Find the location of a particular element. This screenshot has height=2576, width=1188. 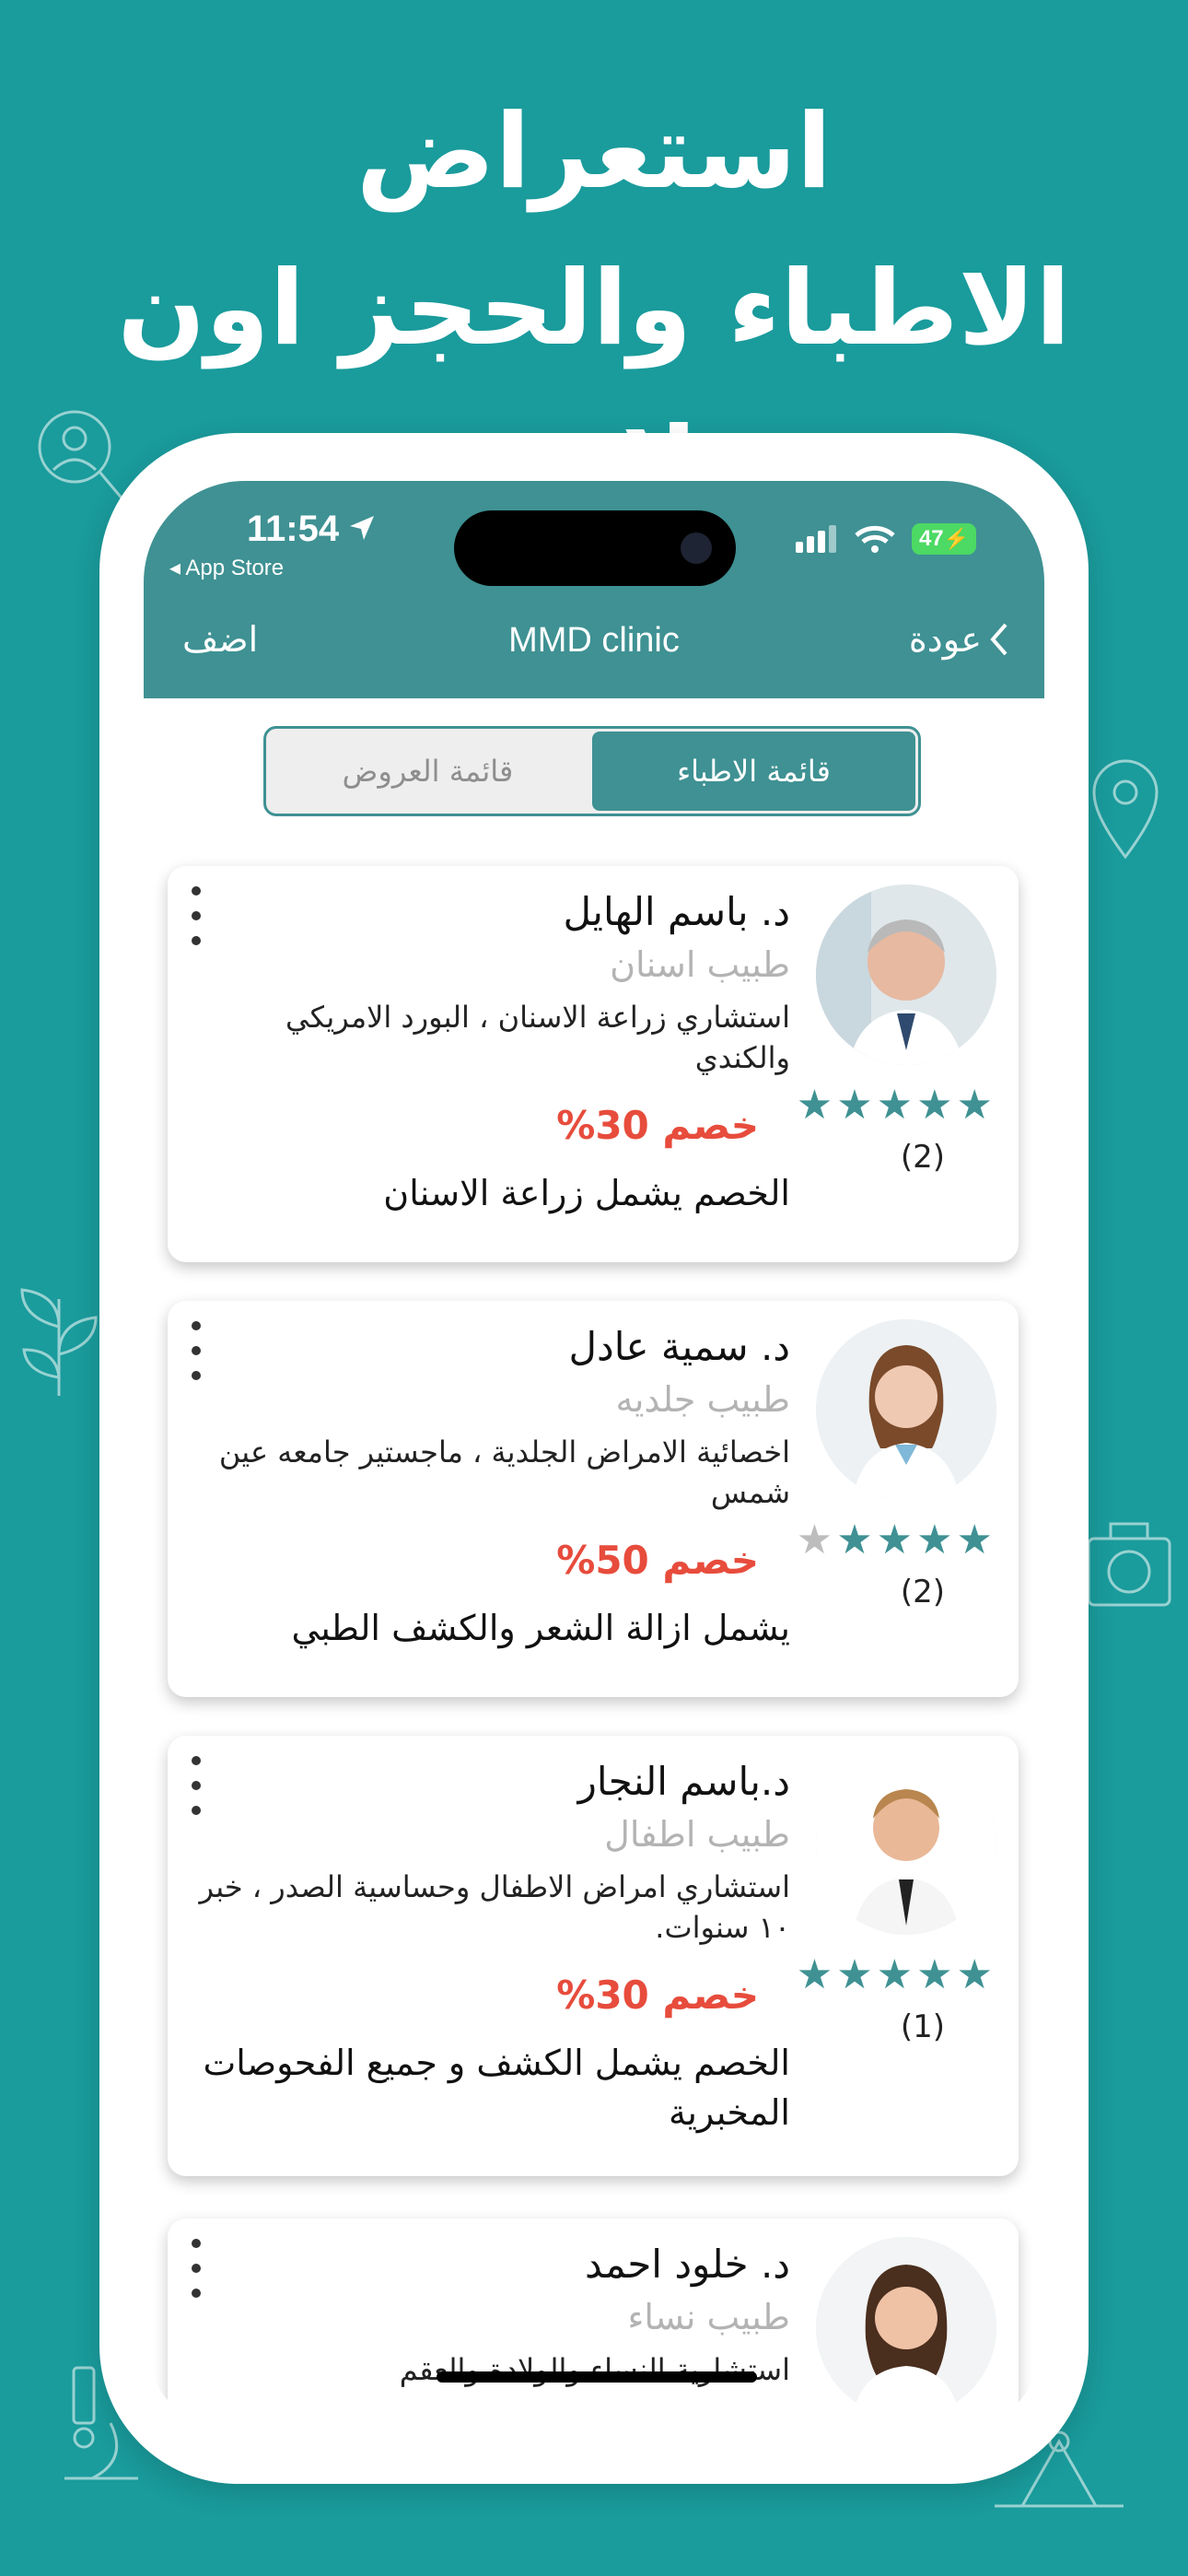

back-to-app-store-link: ◂ App Store is located at coordinates (226, 568).